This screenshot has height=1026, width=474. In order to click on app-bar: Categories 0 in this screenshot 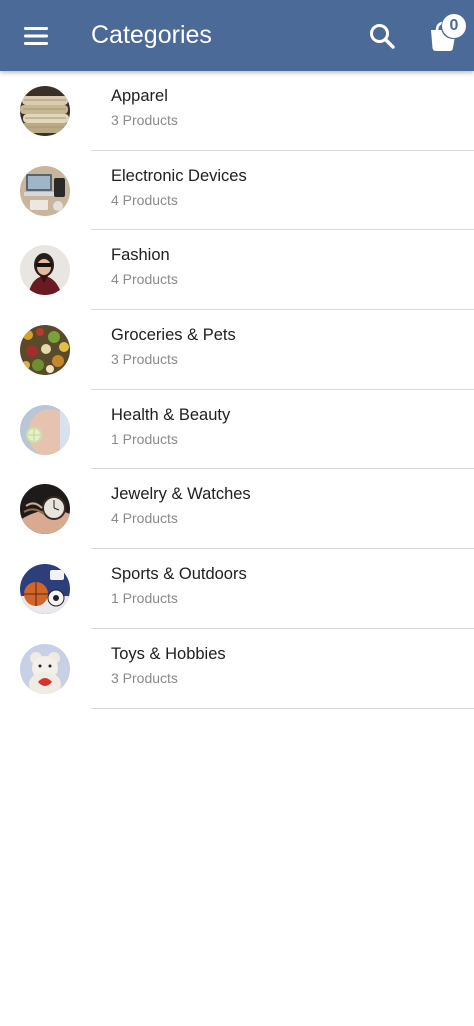, I will do `click(237, 35)`.